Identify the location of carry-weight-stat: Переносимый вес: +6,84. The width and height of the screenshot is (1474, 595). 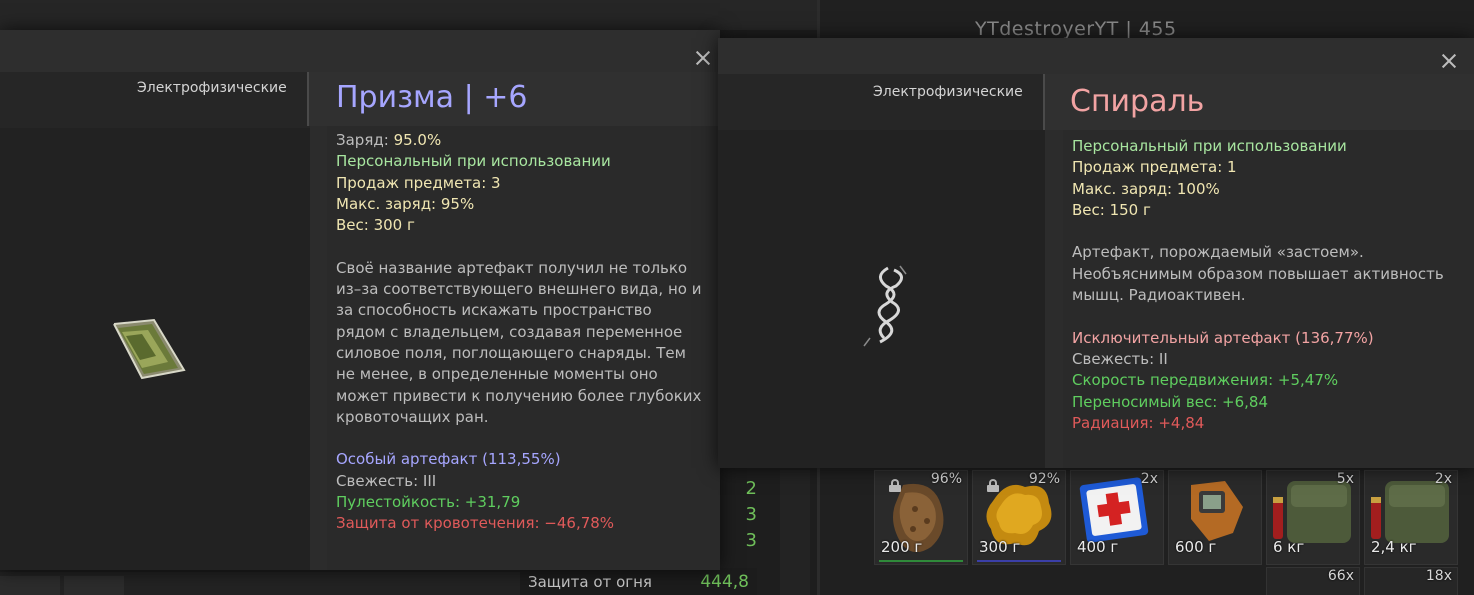
(1170, 401).